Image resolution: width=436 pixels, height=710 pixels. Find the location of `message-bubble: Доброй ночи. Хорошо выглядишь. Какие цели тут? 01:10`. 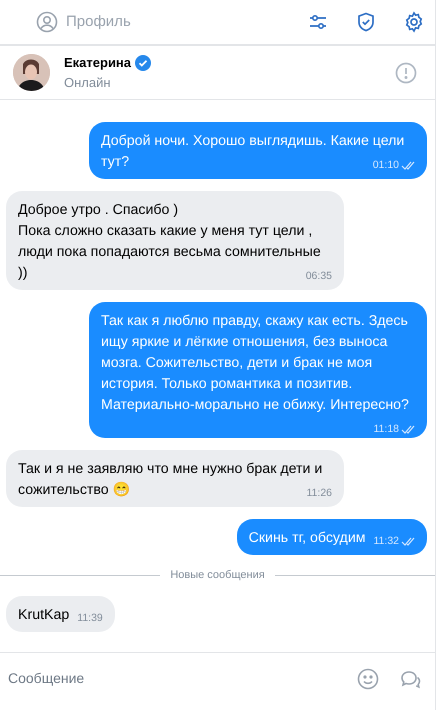

message-bubble: Доброй ночи. Хорошо выглядишь. Какие цели тут? 01:10 is located at coordinates (258, 150).